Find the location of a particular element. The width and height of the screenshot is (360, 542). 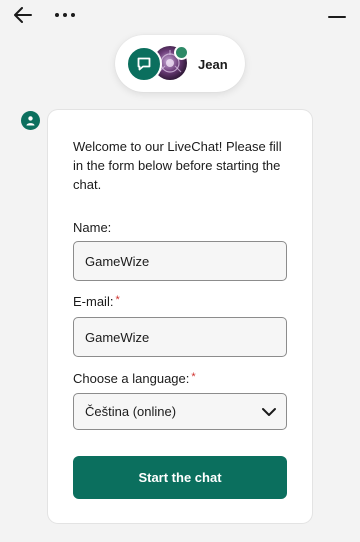

more-horizontal-icon is located at coordinates (65, 15).